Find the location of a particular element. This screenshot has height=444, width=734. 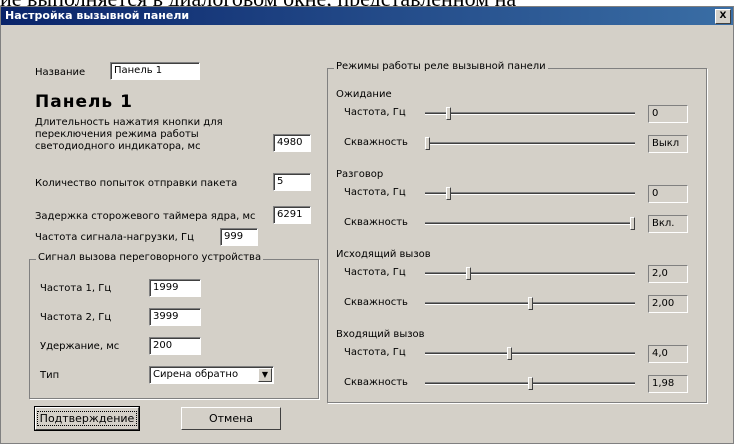

relay-mode-name: Разговор is located at coordinates (360, 174).